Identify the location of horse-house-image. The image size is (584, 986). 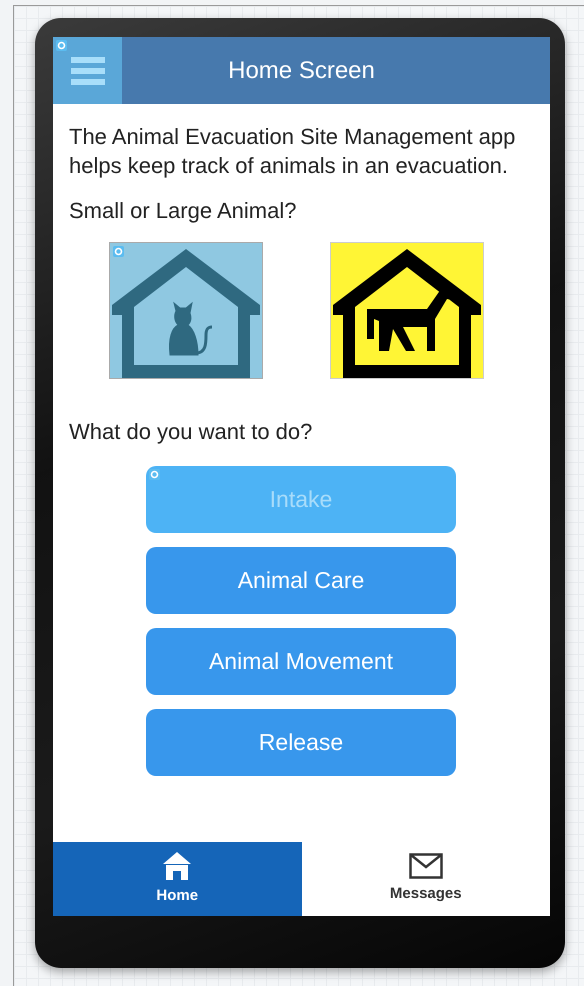
(407, 310).